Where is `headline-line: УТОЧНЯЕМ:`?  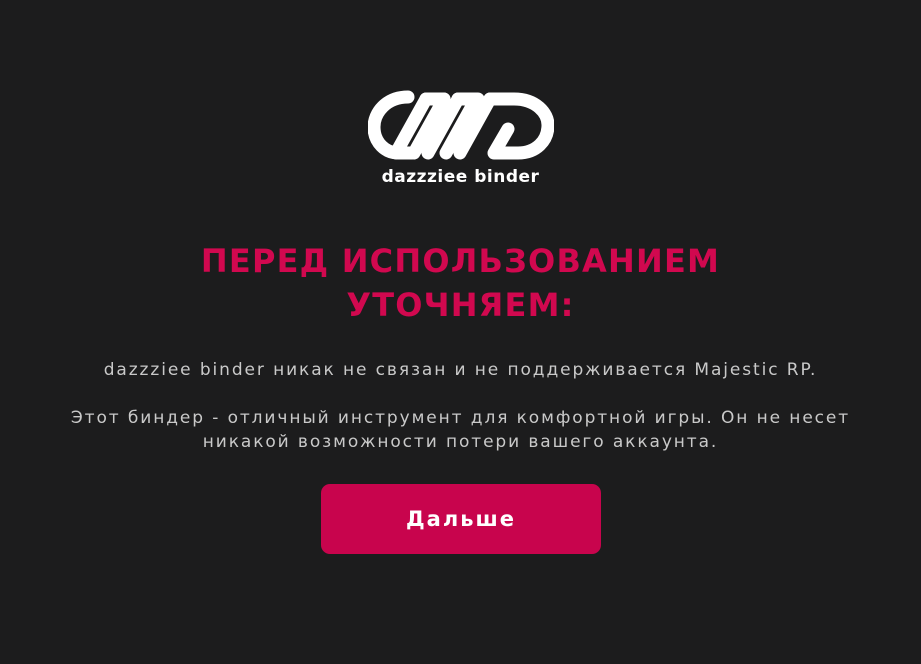
headline-line: УТОЧНЯЕМ: is located at coordinates (460, 305).